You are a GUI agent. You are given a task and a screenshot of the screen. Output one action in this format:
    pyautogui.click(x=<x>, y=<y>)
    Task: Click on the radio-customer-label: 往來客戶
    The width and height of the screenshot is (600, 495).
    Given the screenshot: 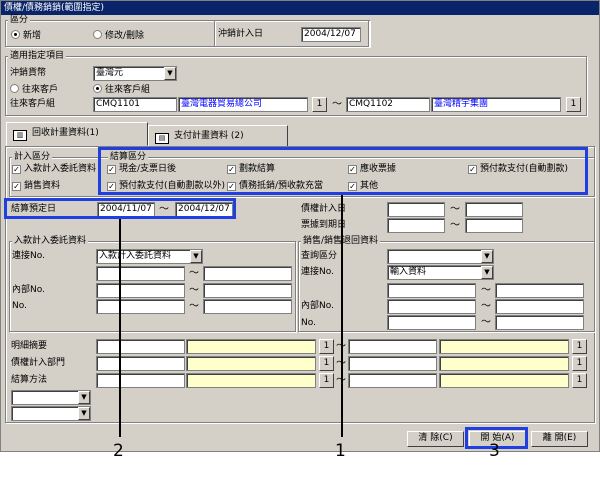 What is the action you would take?
    pyautogui.click(x=40, y=90)
    